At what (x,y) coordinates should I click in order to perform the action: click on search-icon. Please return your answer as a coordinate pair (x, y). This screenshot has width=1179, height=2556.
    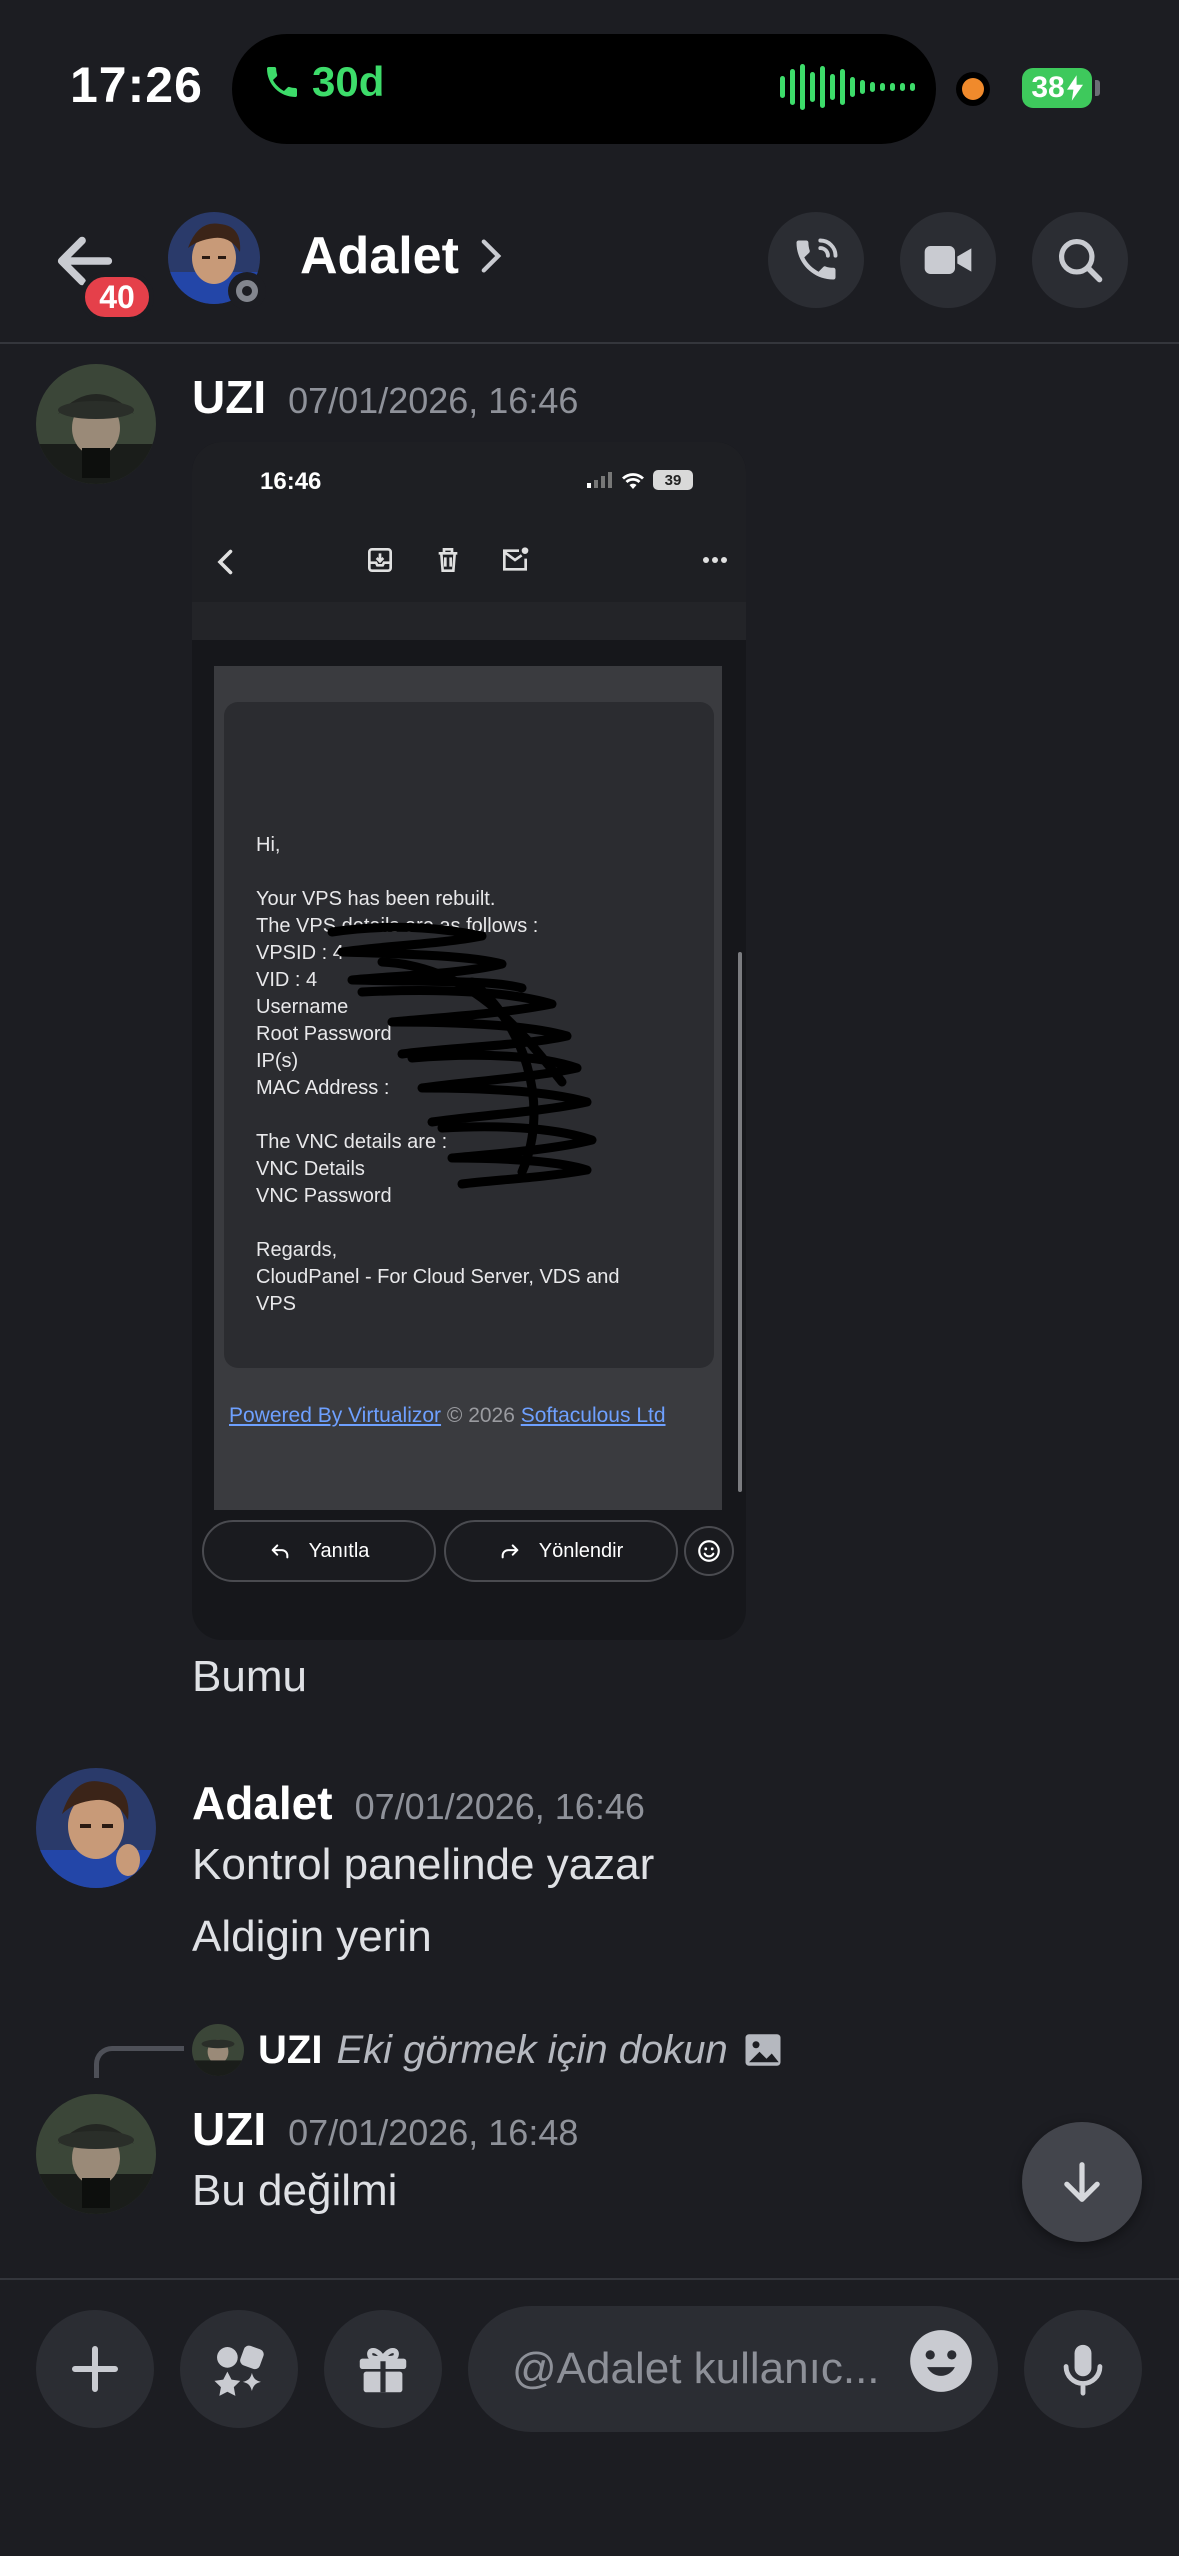
    Looking at the image, I should click on (1080, 260).